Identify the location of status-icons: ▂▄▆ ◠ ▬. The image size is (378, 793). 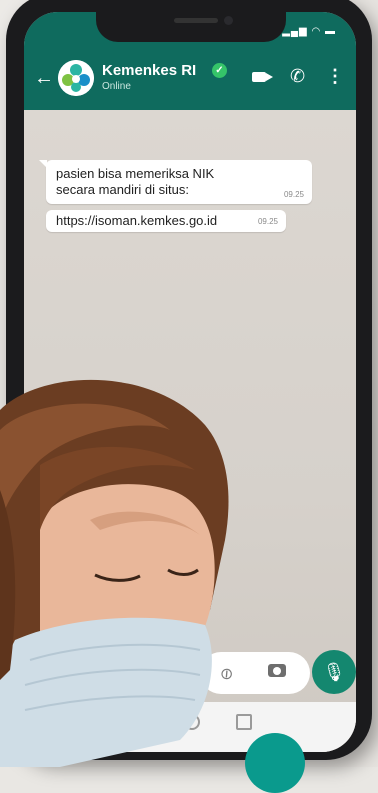
(309, 31).